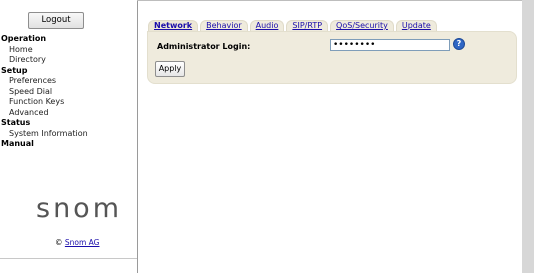 This screenshot has height=273, width=534. What do you see at coordinates (24, 38) in the screenshot?
I see `nav-group-operation: Operation` at bounding box center [24, 38].